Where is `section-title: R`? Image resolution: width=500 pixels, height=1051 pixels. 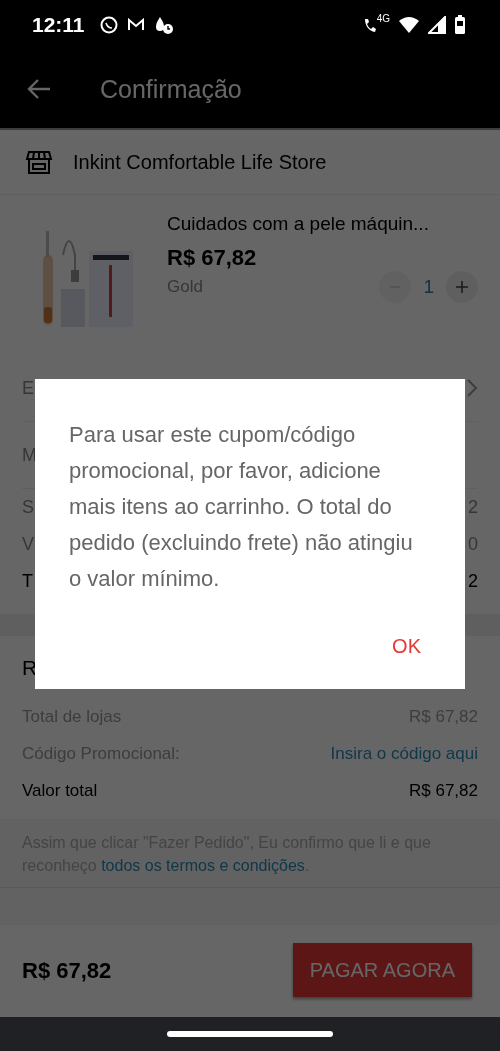 section-title: R is located at coordinates (30, 668).